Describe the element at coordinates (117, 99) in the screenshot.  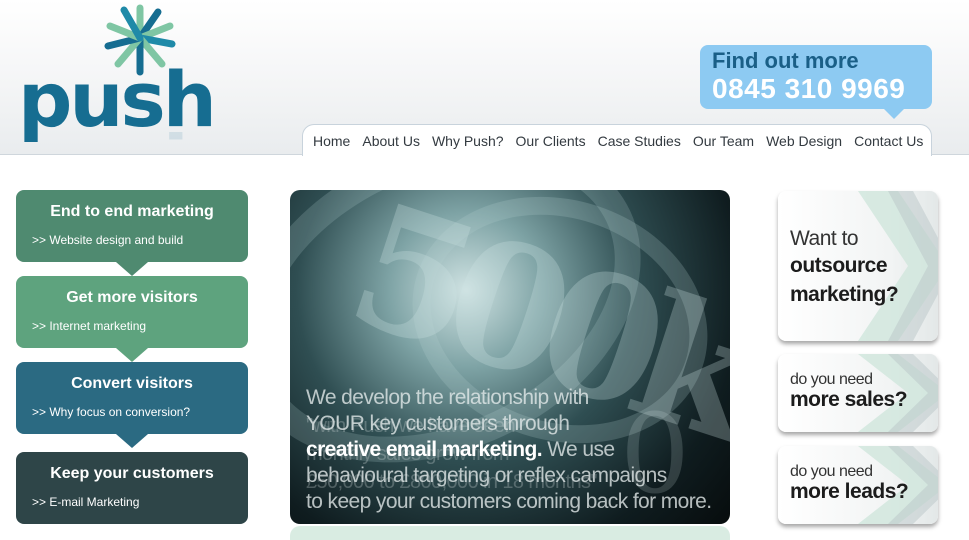
I see `logo-wordmark: push` at that location.